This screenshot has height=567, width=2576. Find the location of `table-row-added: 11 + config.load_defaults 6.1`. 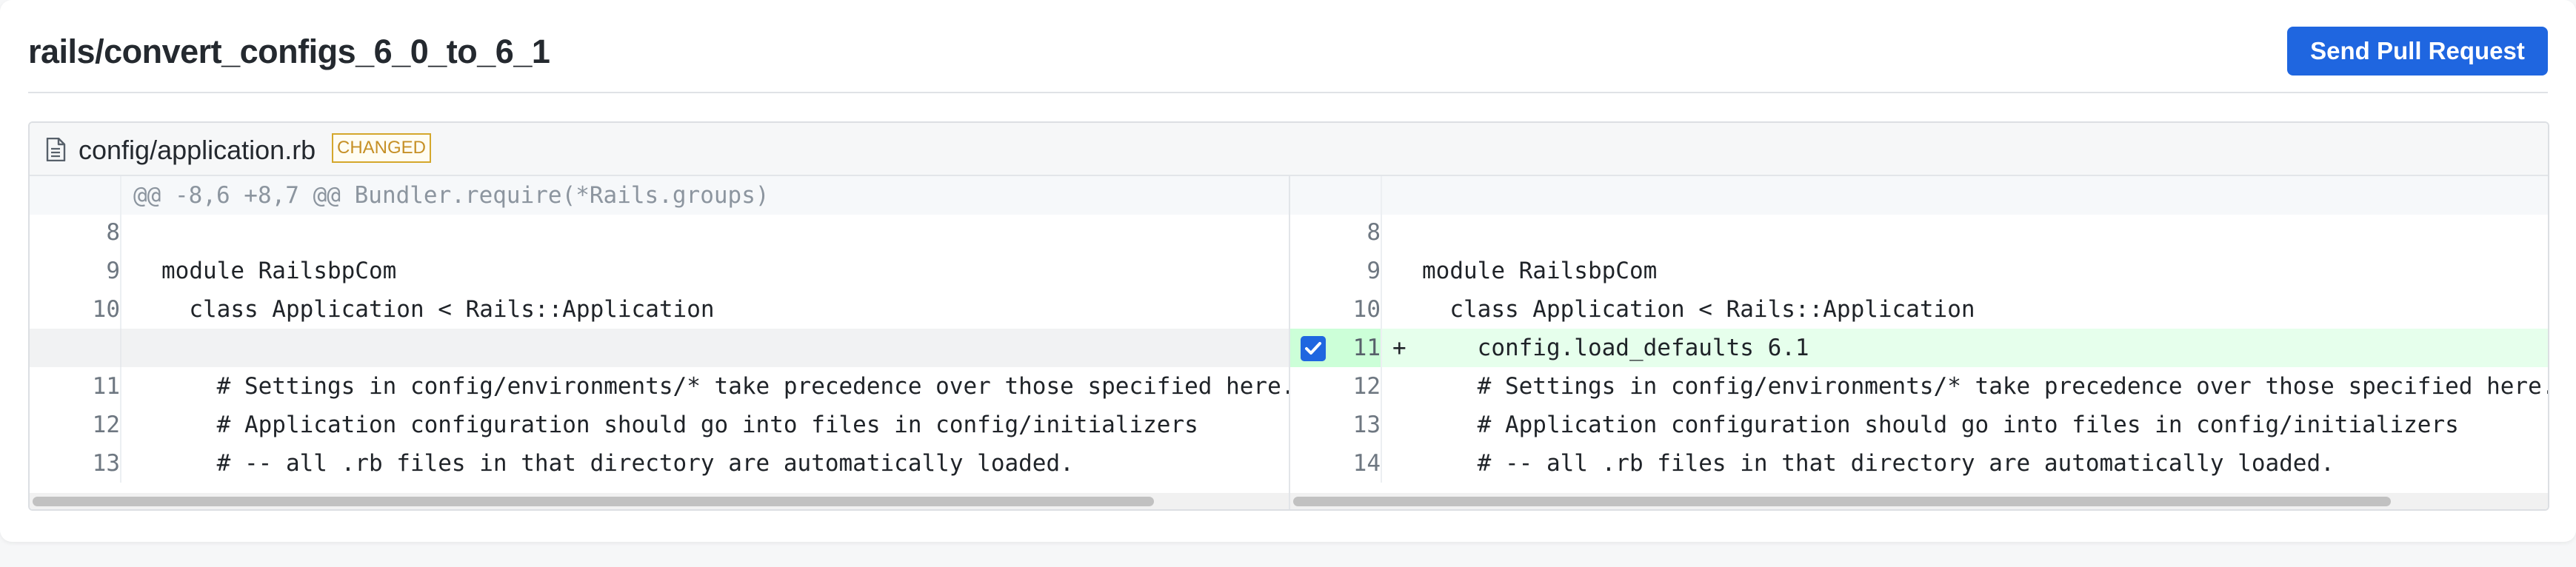

table-row-added: 11 + config.load_defaults 6.1 is located at coordinates (1919, 348).